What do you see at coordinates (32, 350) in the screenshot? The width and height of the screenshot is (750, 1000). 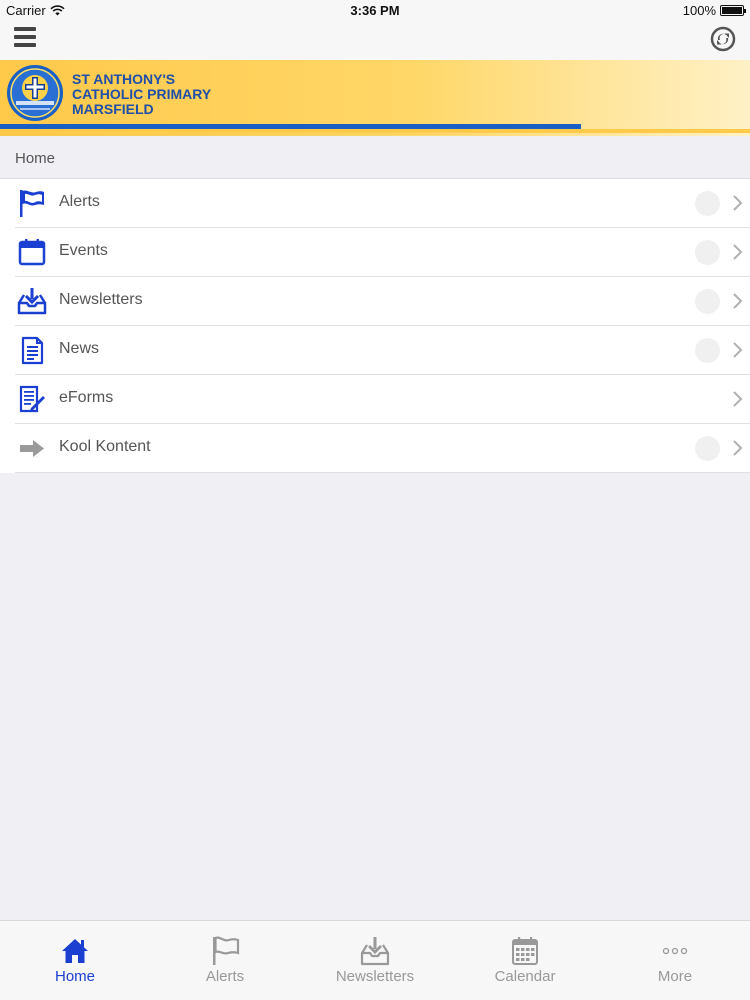 I see `document-icon` at bounding box center [32, 350].